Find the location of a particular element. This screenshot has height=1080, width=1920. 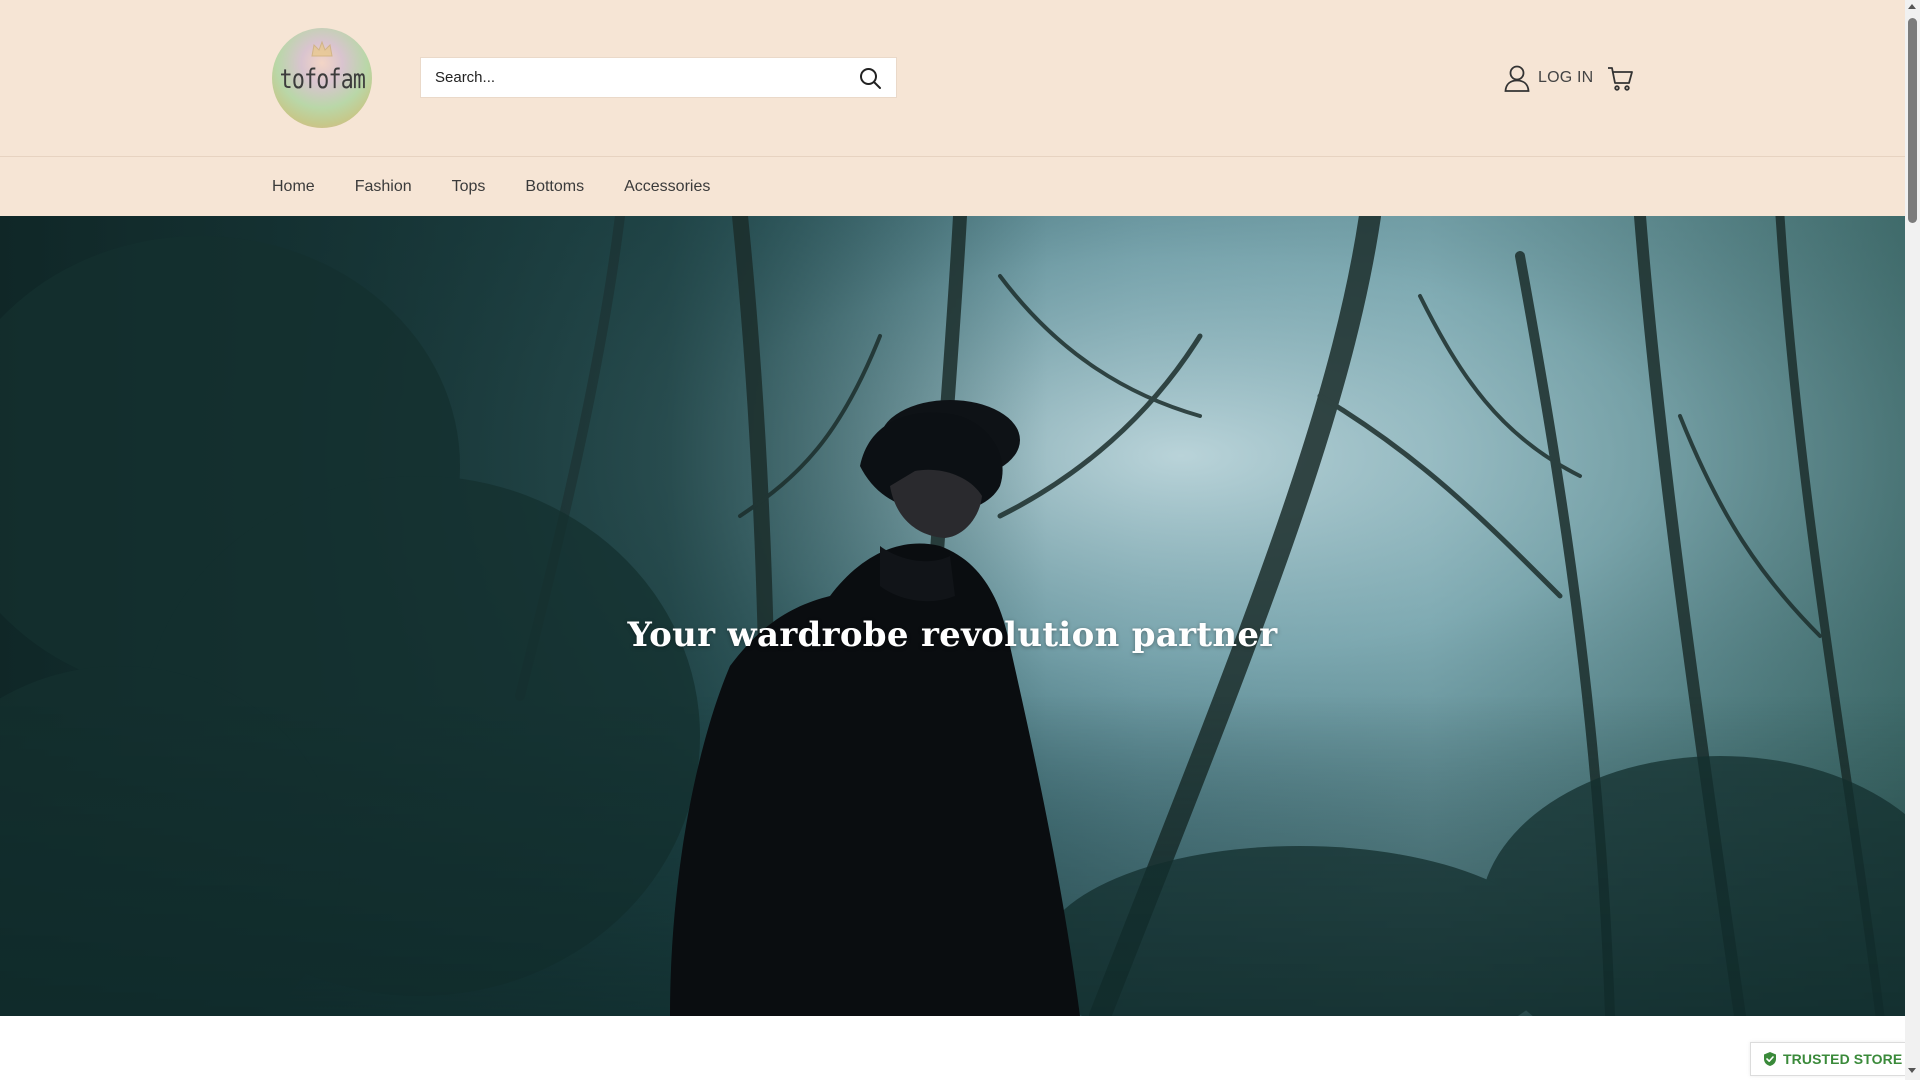

vertical-scrollbar is located at coordinates (1912, 540).